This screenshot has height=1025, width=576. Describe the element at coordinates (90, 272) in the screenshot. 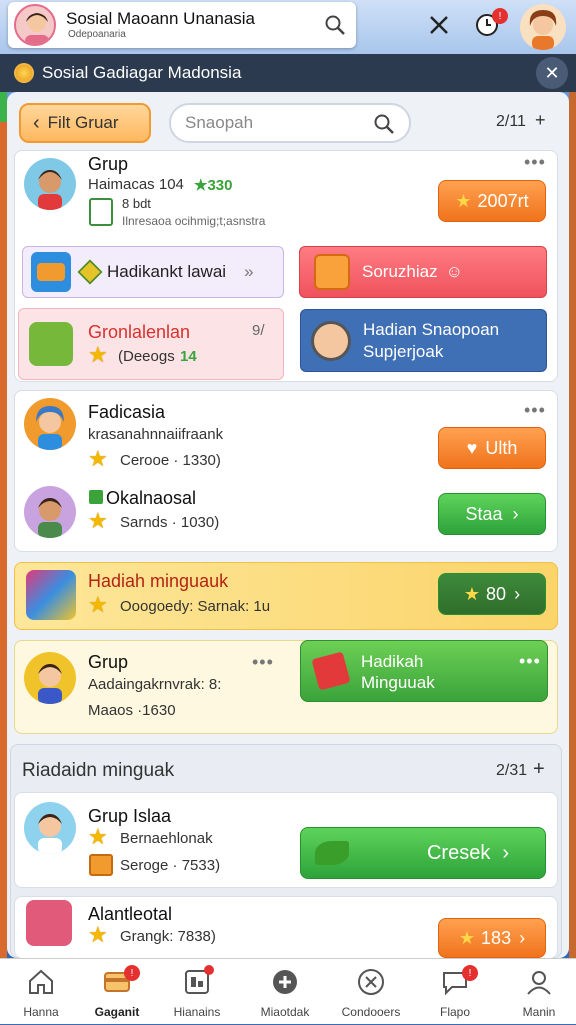

I see `cube-icon` at that location.